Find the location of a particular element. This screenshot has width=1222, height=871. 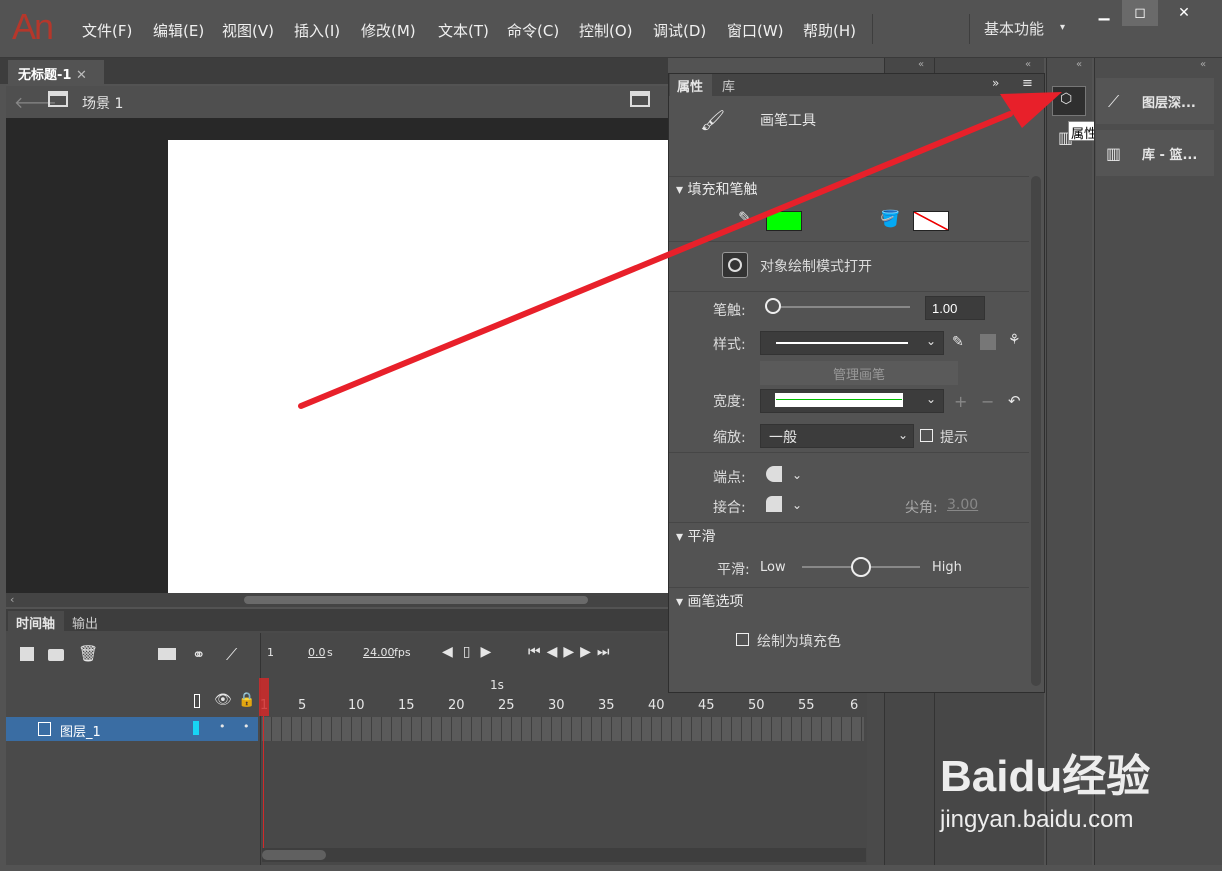

watermark-brand: Baidu经验 is located at coordinates (1045, 776).